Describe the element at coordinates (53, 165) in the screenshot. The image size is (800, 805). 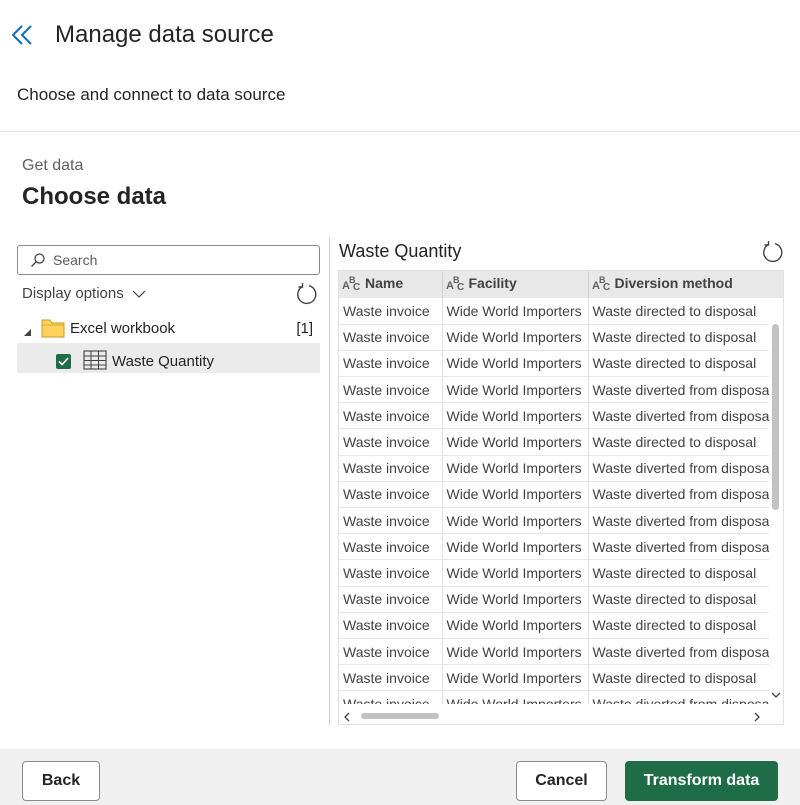
I see `breadcrumb: Get data` at that location.